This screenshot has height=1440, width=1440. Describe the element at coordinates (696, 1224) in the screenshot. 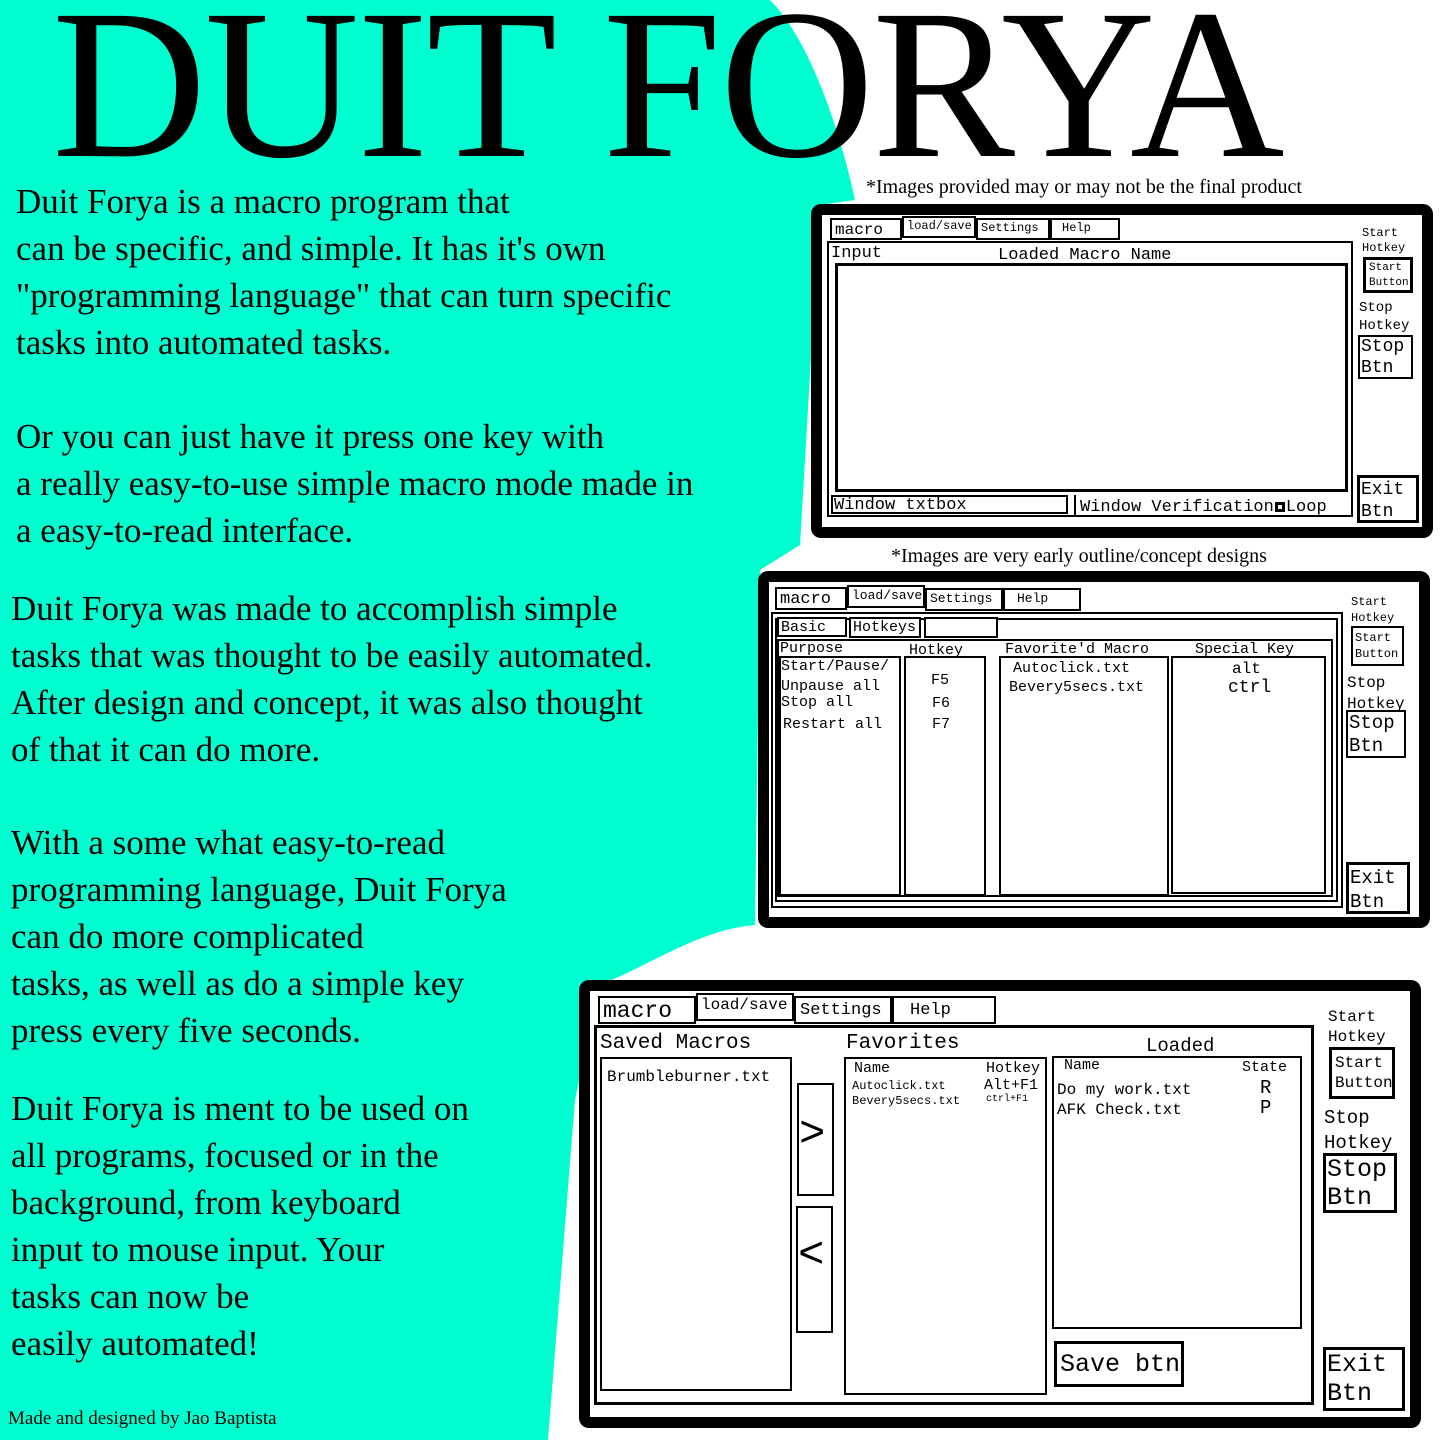

I see `saved-macros-list` at that location.